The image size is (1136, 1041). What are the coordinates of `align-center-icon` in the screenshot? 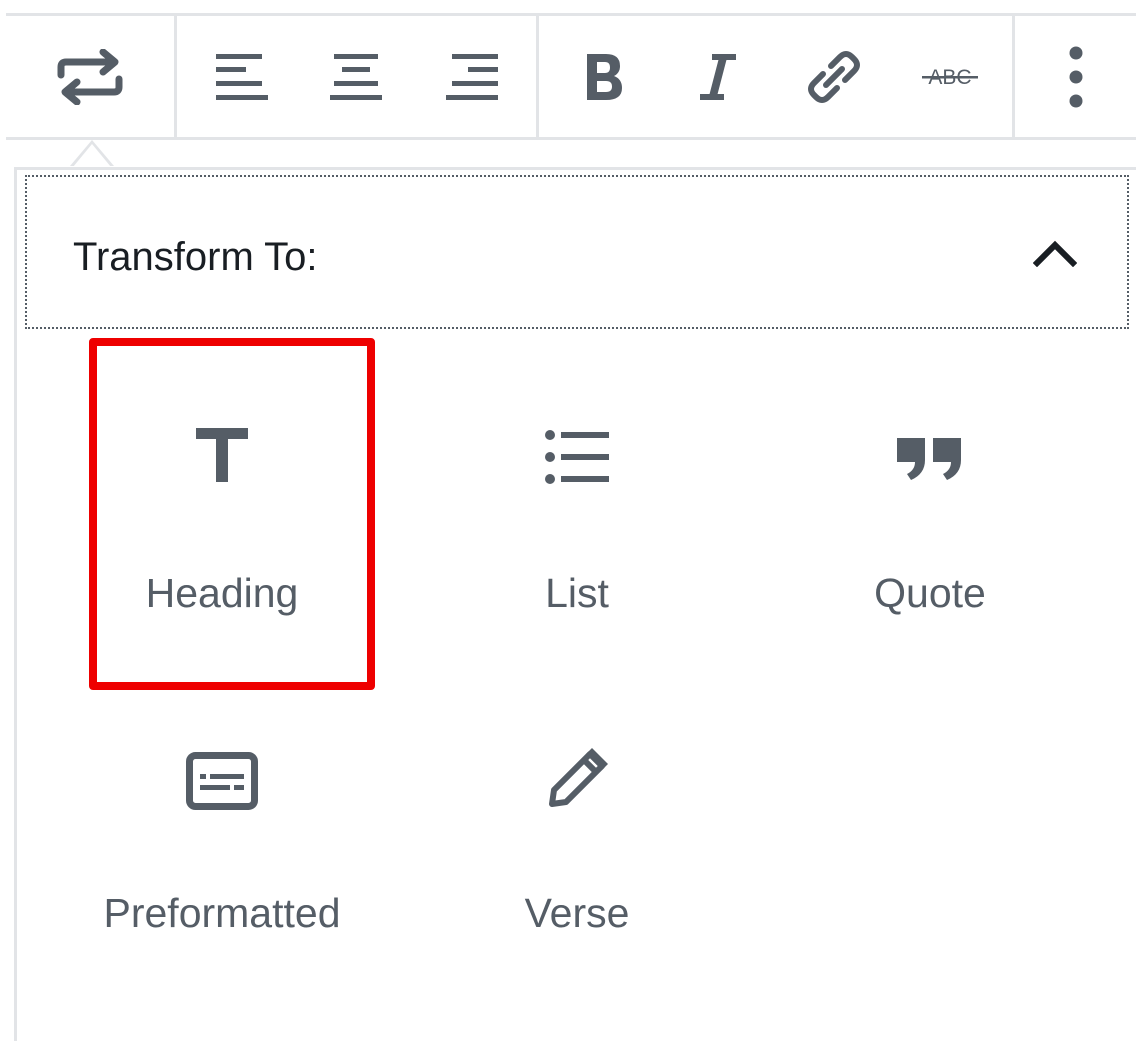 It's located at (356, 76).